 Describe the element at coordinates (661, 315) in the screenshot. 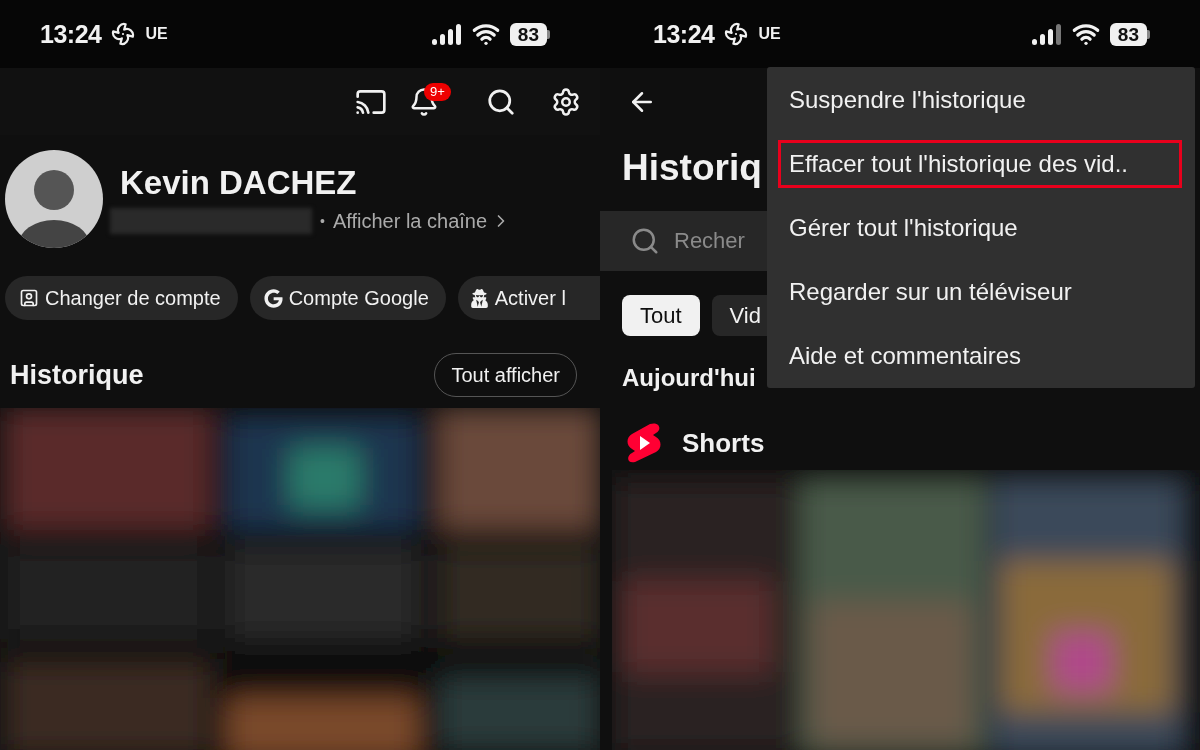

I see `filter-chip: Tout` at that location.